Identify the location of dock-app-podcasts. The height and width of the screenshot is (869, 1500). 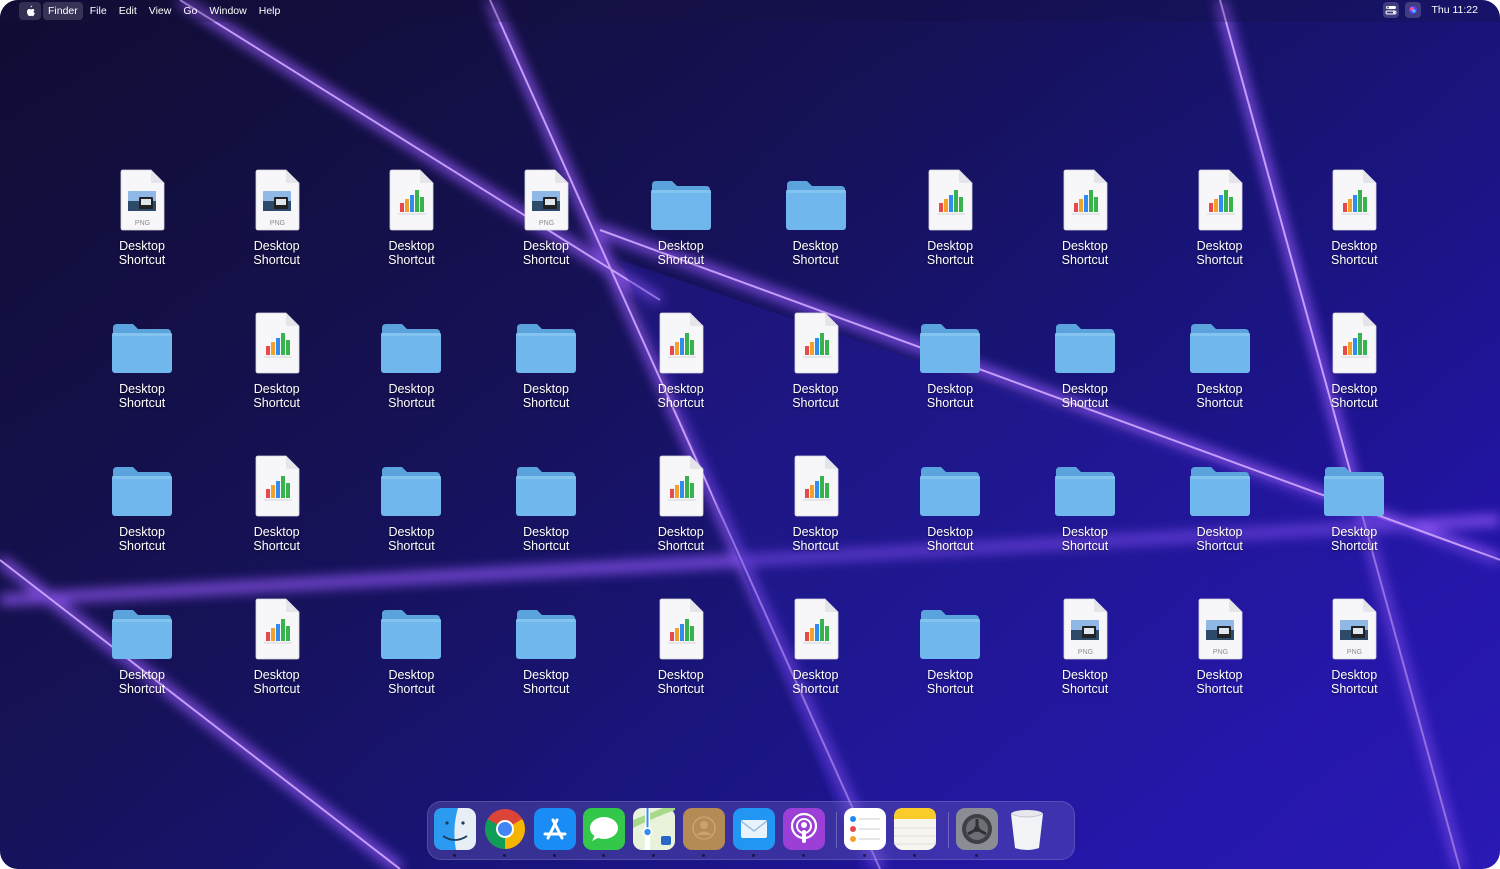
(803, 832).